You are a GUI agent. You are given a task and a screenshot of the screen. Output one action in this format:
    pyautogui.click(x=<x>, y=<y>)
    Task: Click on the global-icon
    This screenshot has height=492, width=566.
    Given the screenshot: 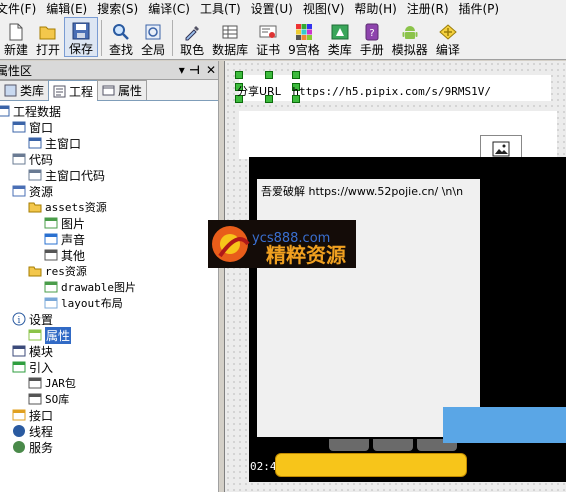 What is the action you would take?
    pyautogui.click(x=153, y=32)
    